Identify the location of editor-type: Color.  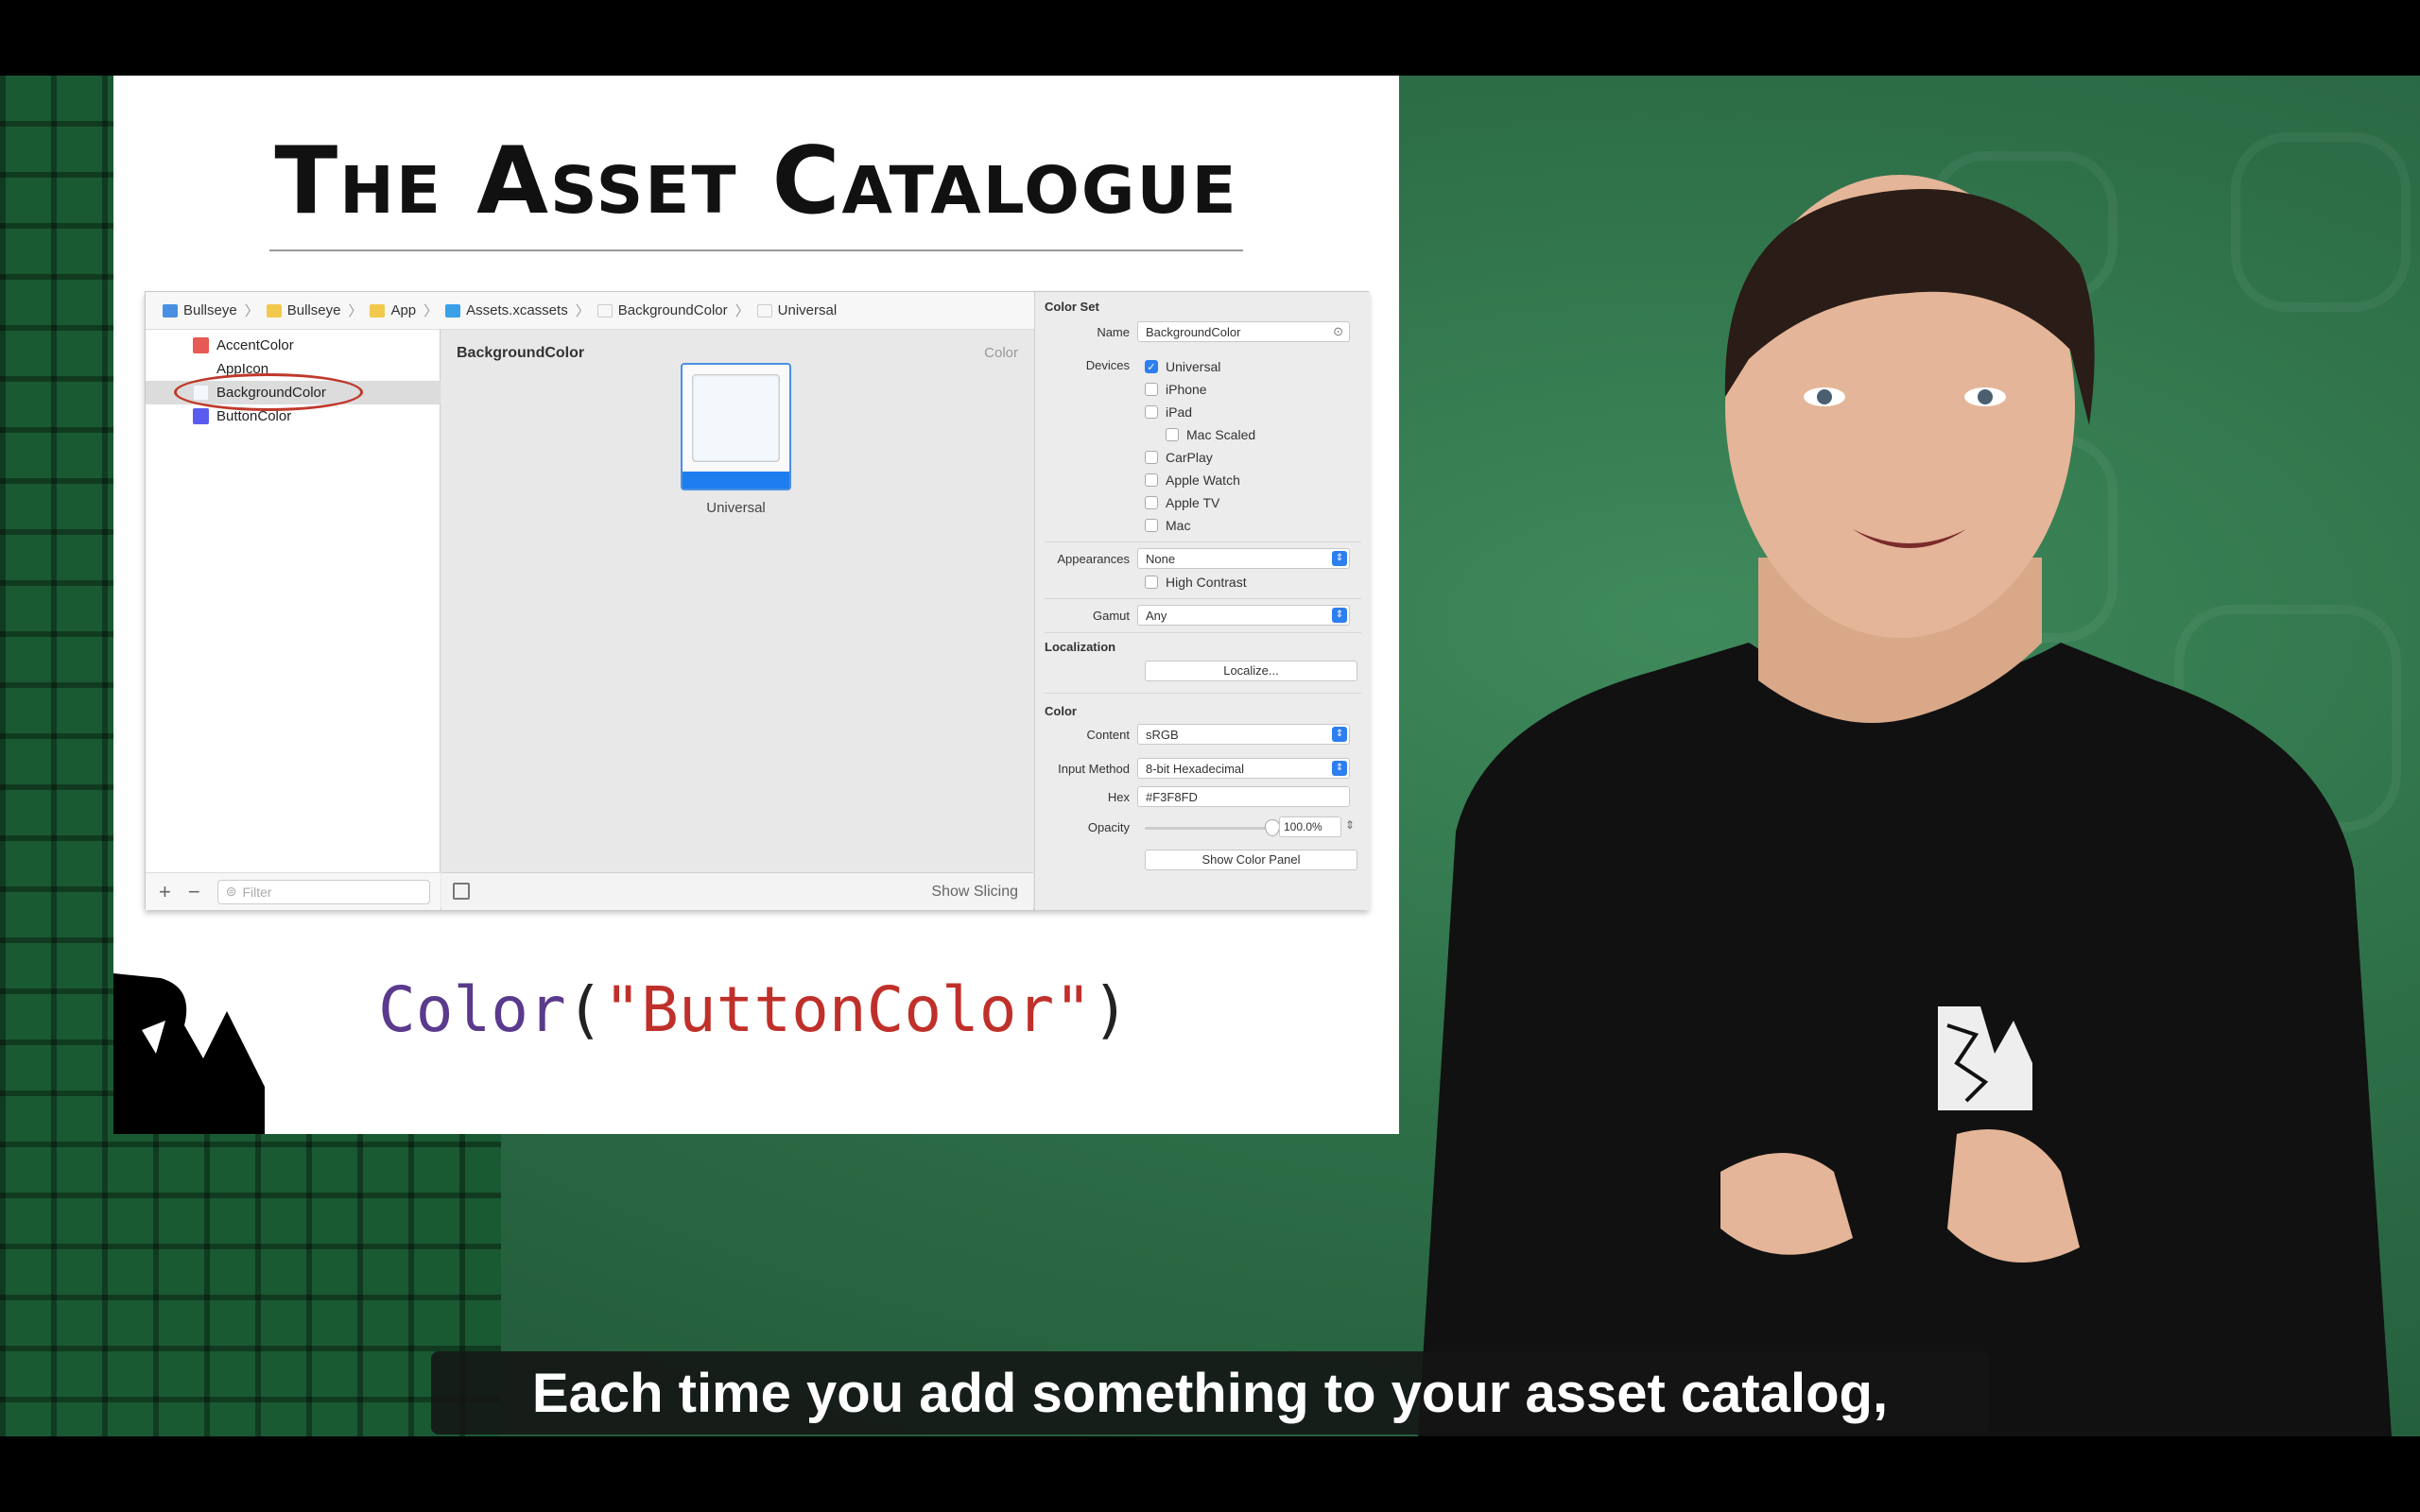
(1001, 353).